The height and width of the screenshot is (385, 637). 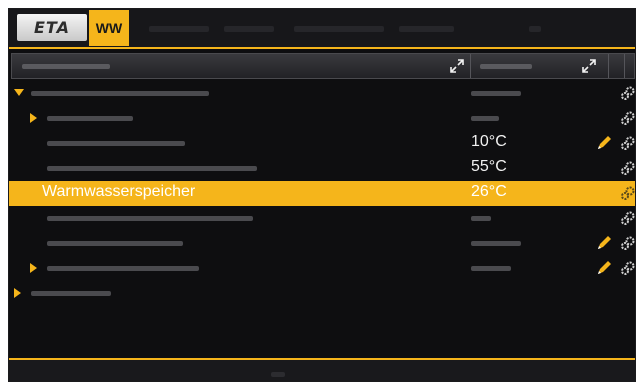 What do you see at coordinates (322, 370) in the screenshot?
I see `footer-bar` at bounding box center [322, 370].